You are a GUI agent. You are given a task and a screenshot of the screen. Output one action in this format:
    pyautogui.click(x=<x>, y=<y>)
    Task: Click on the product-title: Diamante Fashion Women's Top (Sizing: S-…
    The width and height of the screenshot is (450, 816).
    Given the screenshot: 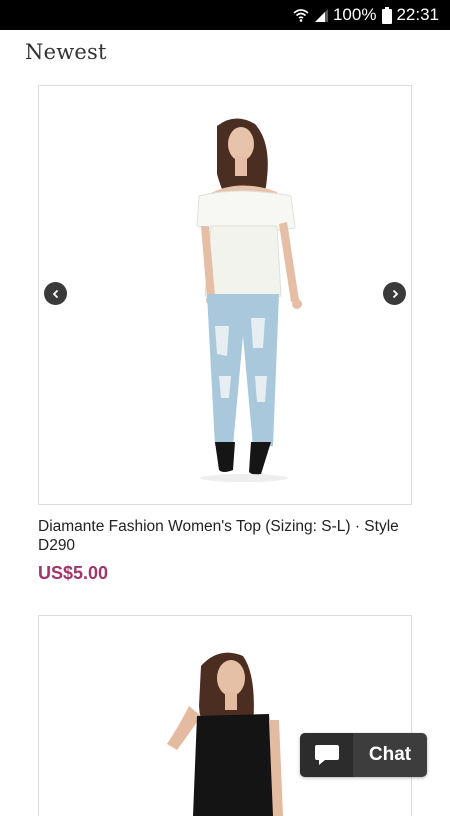 What is the action you would take?
    pyautogui.click(x=225, y=536)
    